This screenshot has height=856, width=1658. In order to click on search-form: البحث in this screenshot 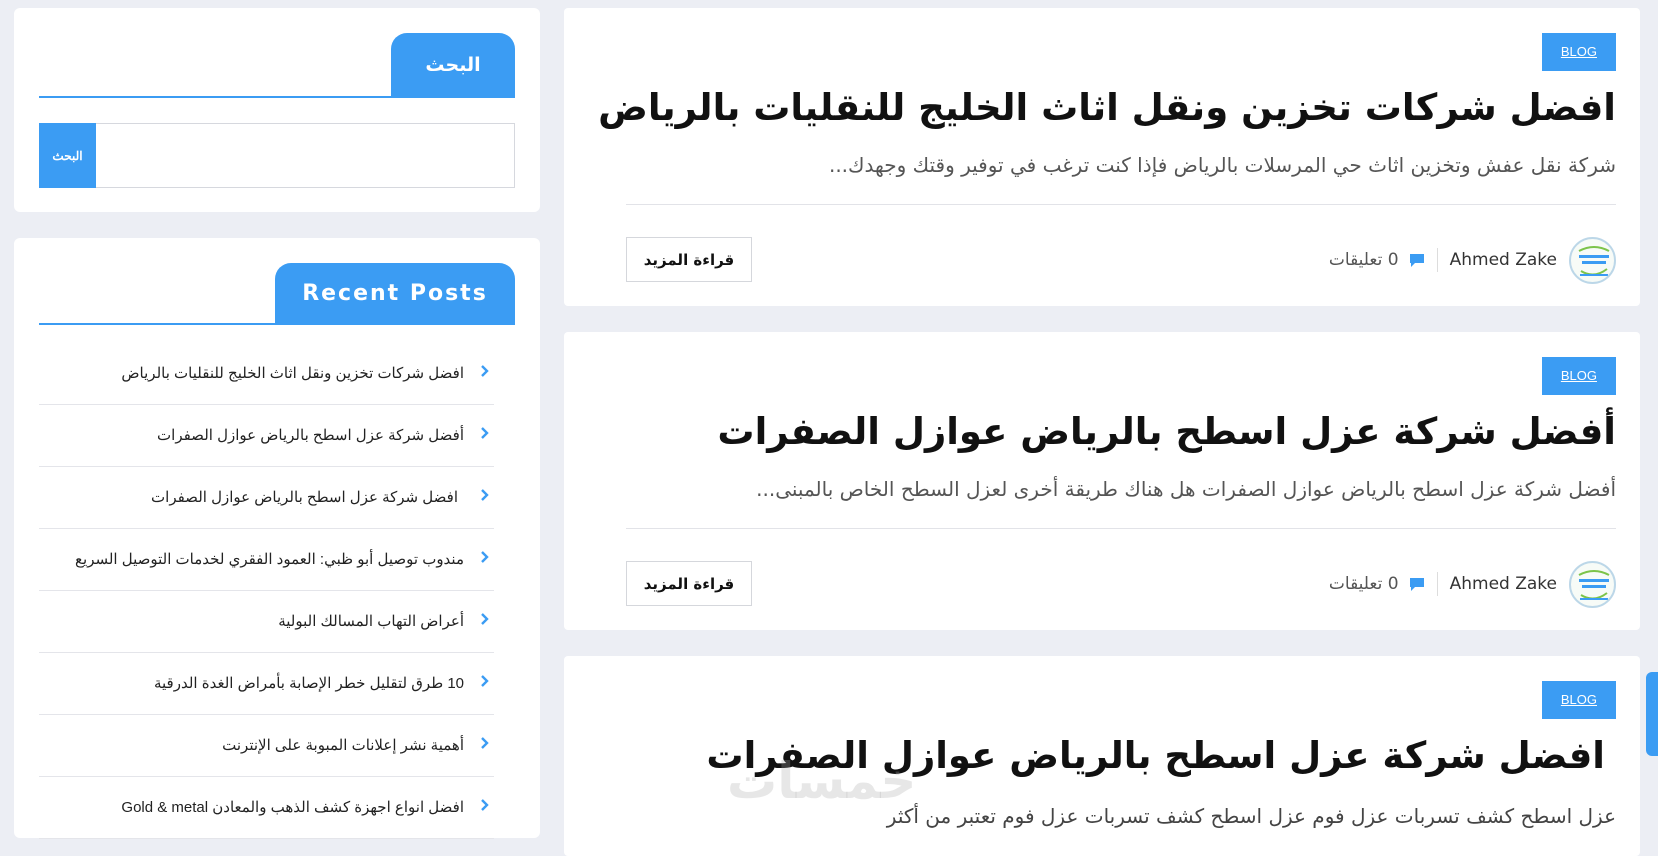, I will do `click(277, 155)`.